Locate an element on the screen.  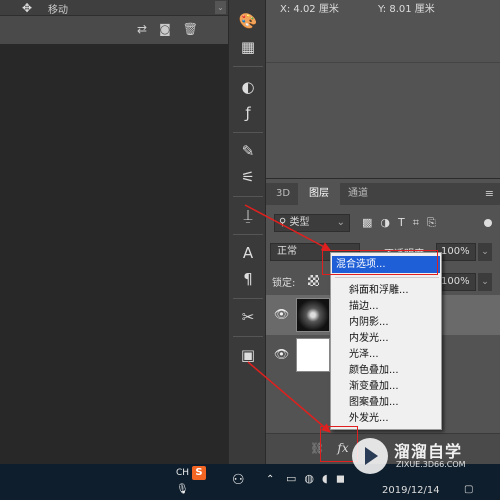
move-icon: ✥ is located at coordinates (27, 8).